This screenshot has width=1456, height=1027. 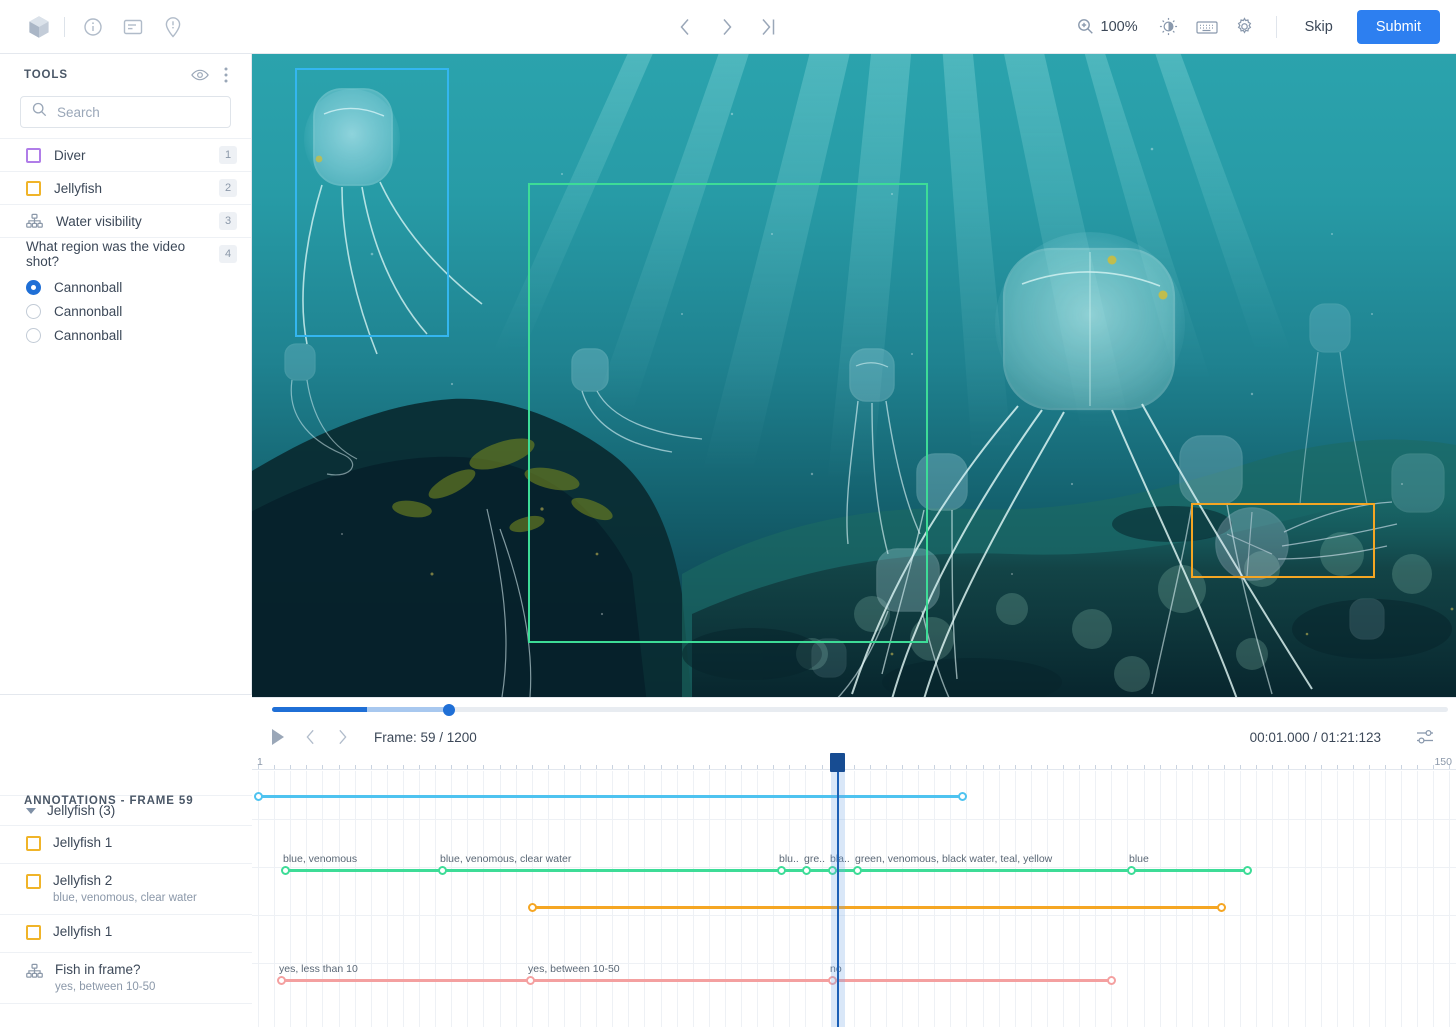 I want to click on question-label: What region was the video shot?, so click(x=106, y=254).